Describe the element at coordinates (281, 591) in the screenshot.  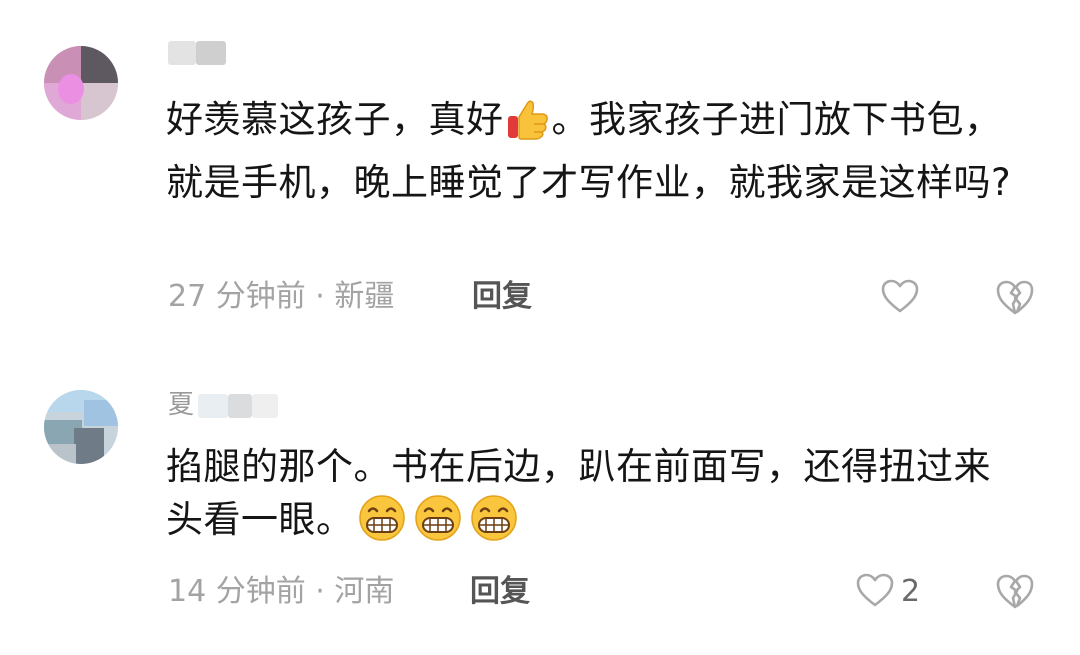
I see `comment-time-location: 14 分钟前 · 河南` at that location.